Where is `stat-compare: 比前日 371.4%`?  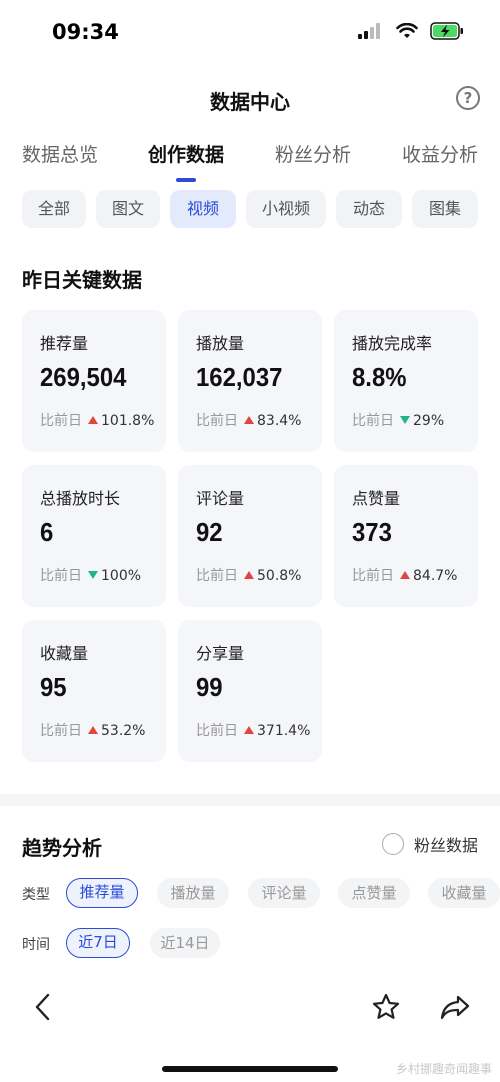 stat-compare: 比前日 371.4% is located at coordinates (253, 730).